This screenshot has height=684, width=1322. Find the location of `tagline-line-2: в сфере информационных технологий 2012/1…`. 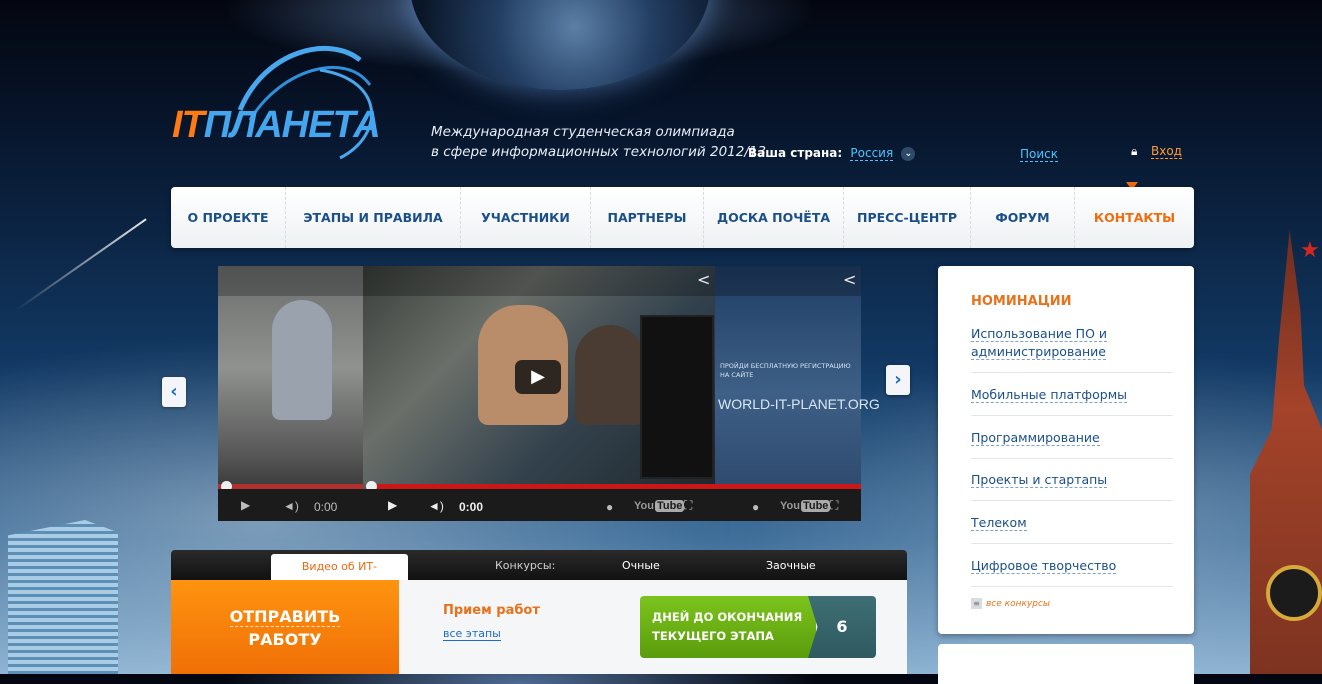

tagline-line-2: в сфере информационных технологий 2012/1… is located at coordinates (599, 152).